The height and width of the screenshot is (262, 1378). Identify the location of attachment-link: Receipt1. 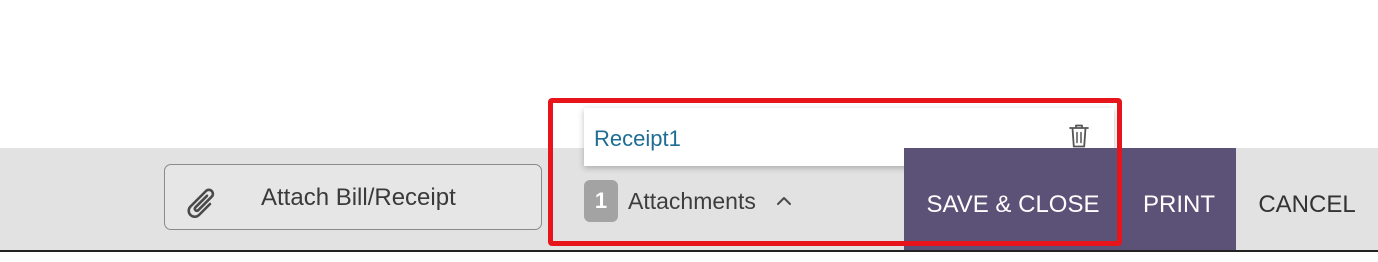
(637, 139).